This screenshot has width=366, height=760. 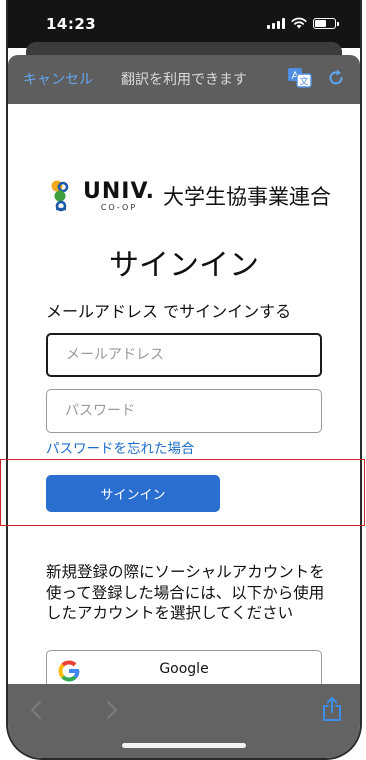 I want to click on translate-available-text: 翻訳を利用できます, so click(x=184, y=80).